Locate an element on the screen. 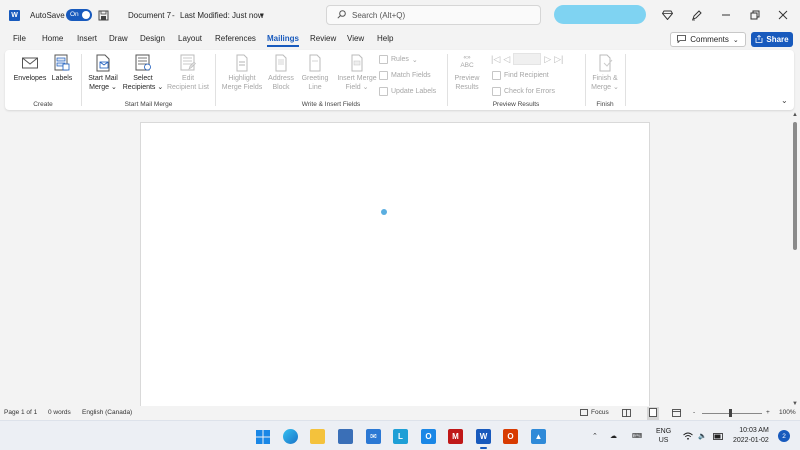 This screenshot has width=800, height=450. find-recipient-button: Find Recipient is located at coordinates (520, 75).